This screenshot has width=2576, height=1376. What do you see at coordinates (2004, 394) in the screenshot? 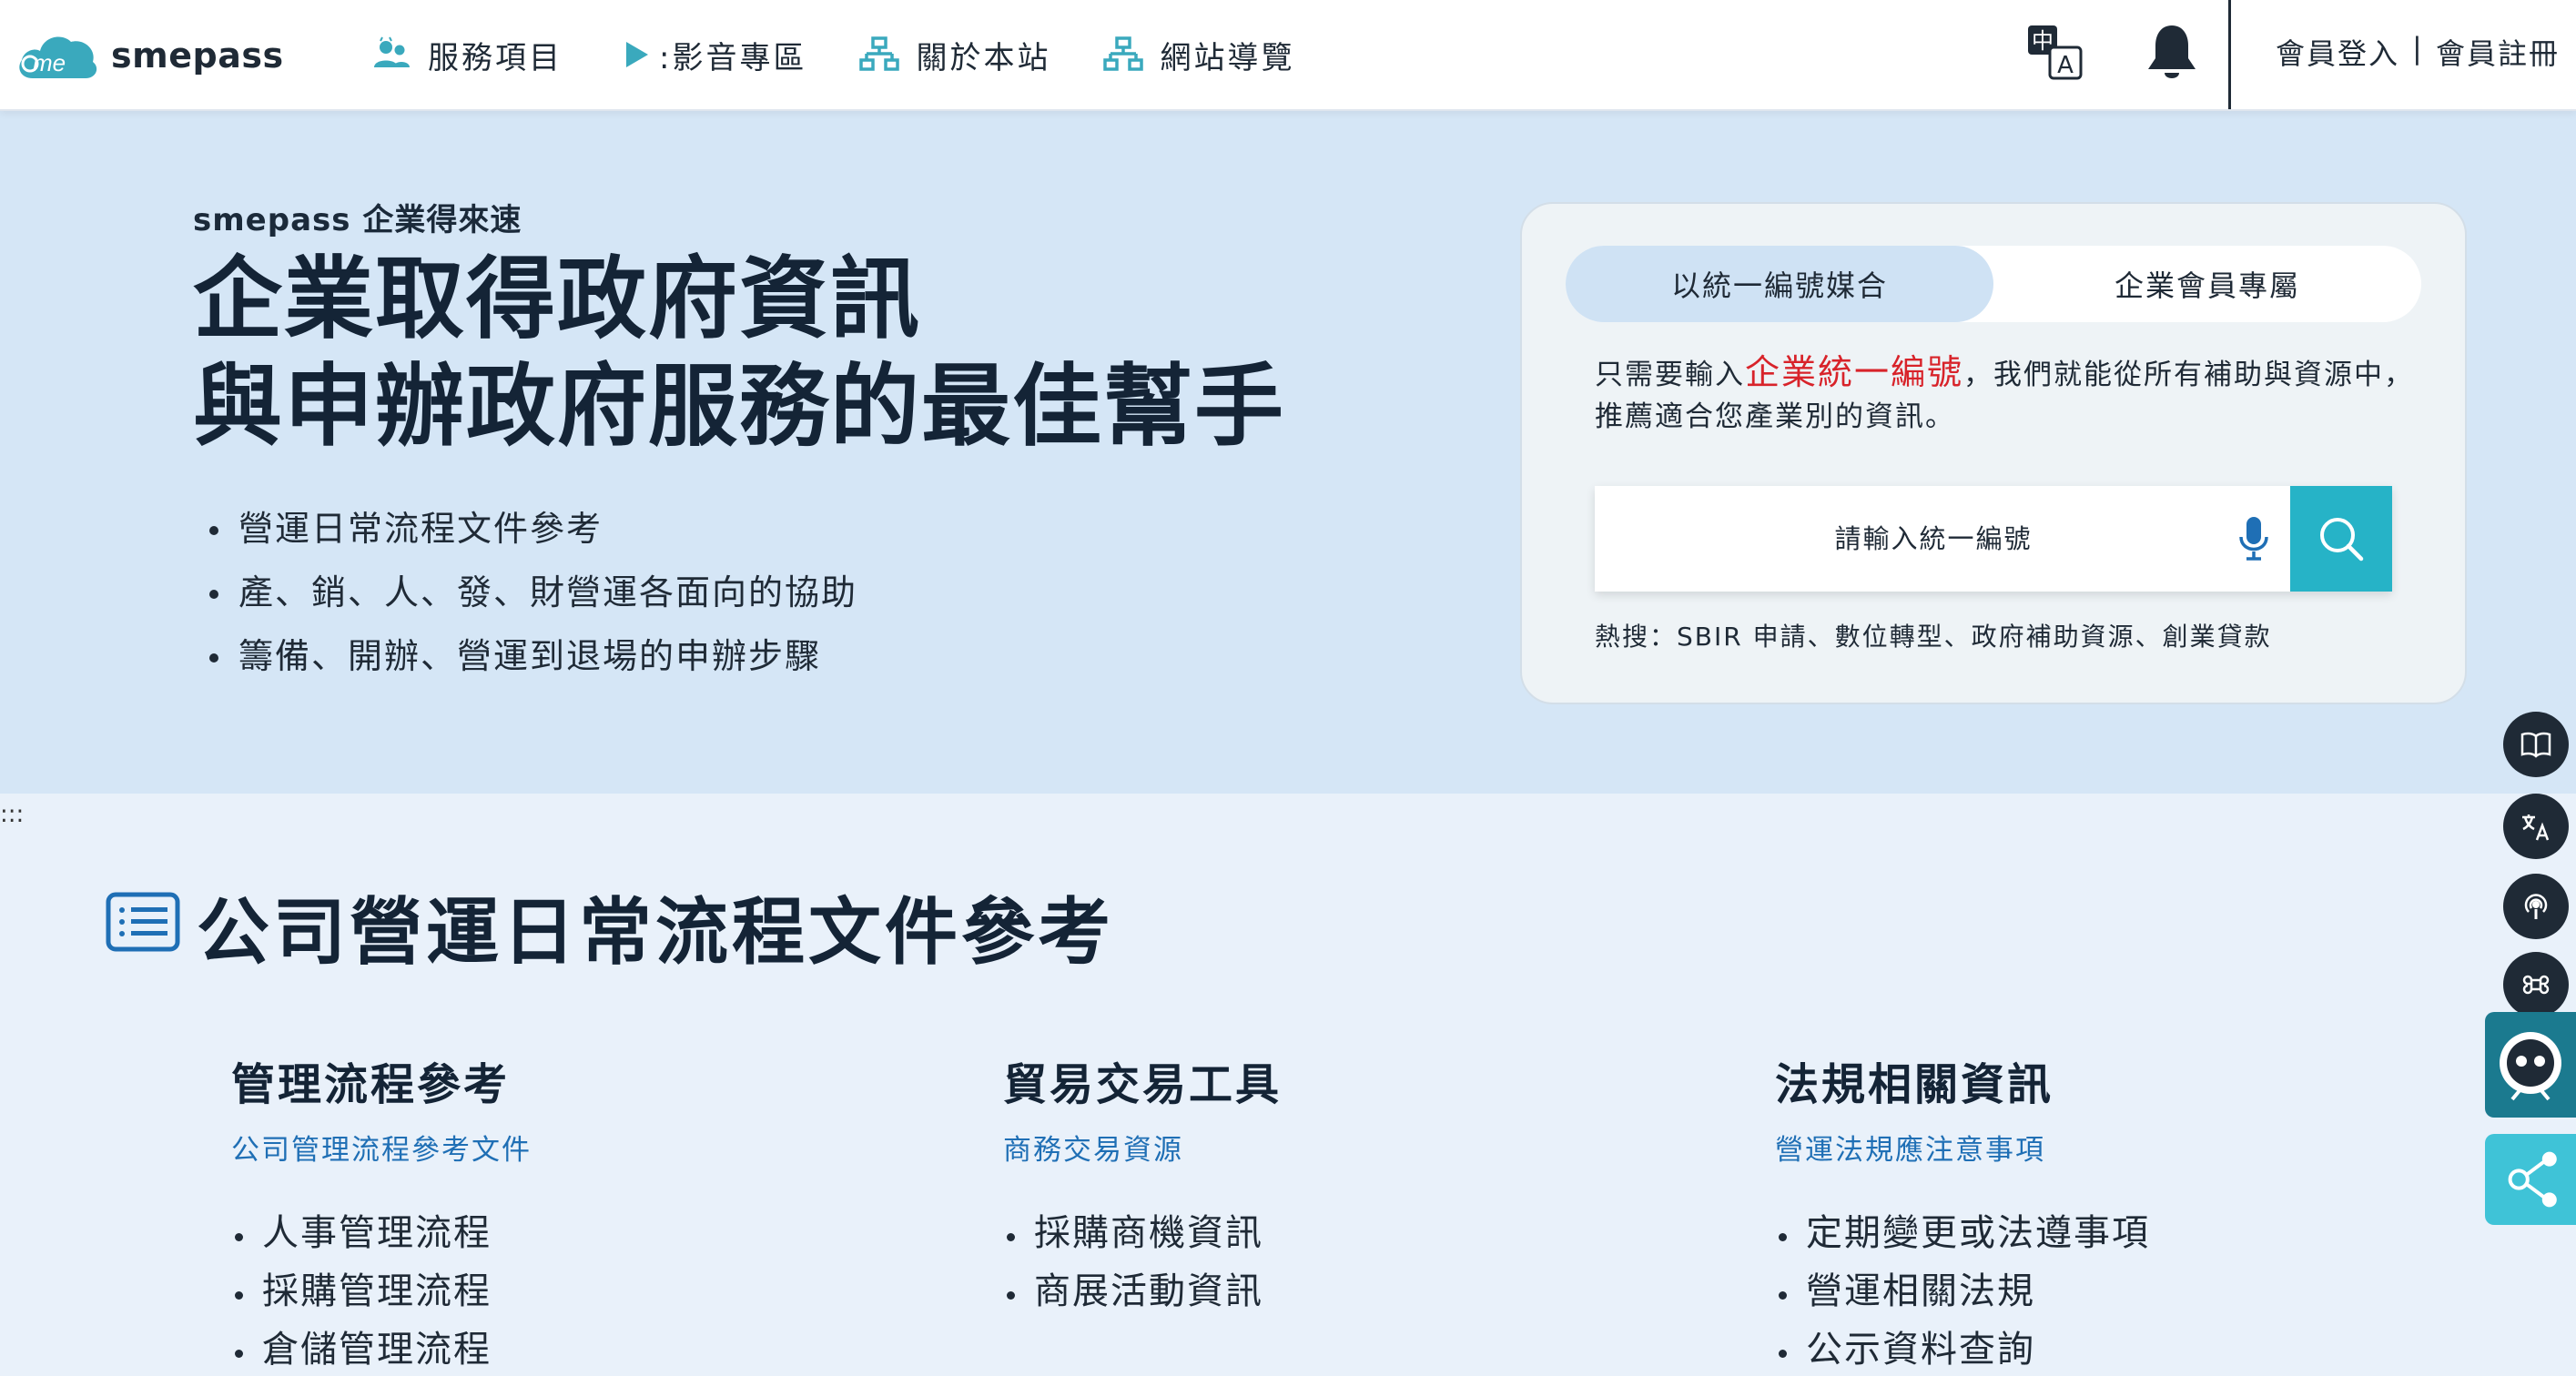
I see `search-description: 只需要輸入企業統一編號，我們就能從所有補助與資源中，推薦適合您產業別的資訊。` at bounding box center [2004, 394].